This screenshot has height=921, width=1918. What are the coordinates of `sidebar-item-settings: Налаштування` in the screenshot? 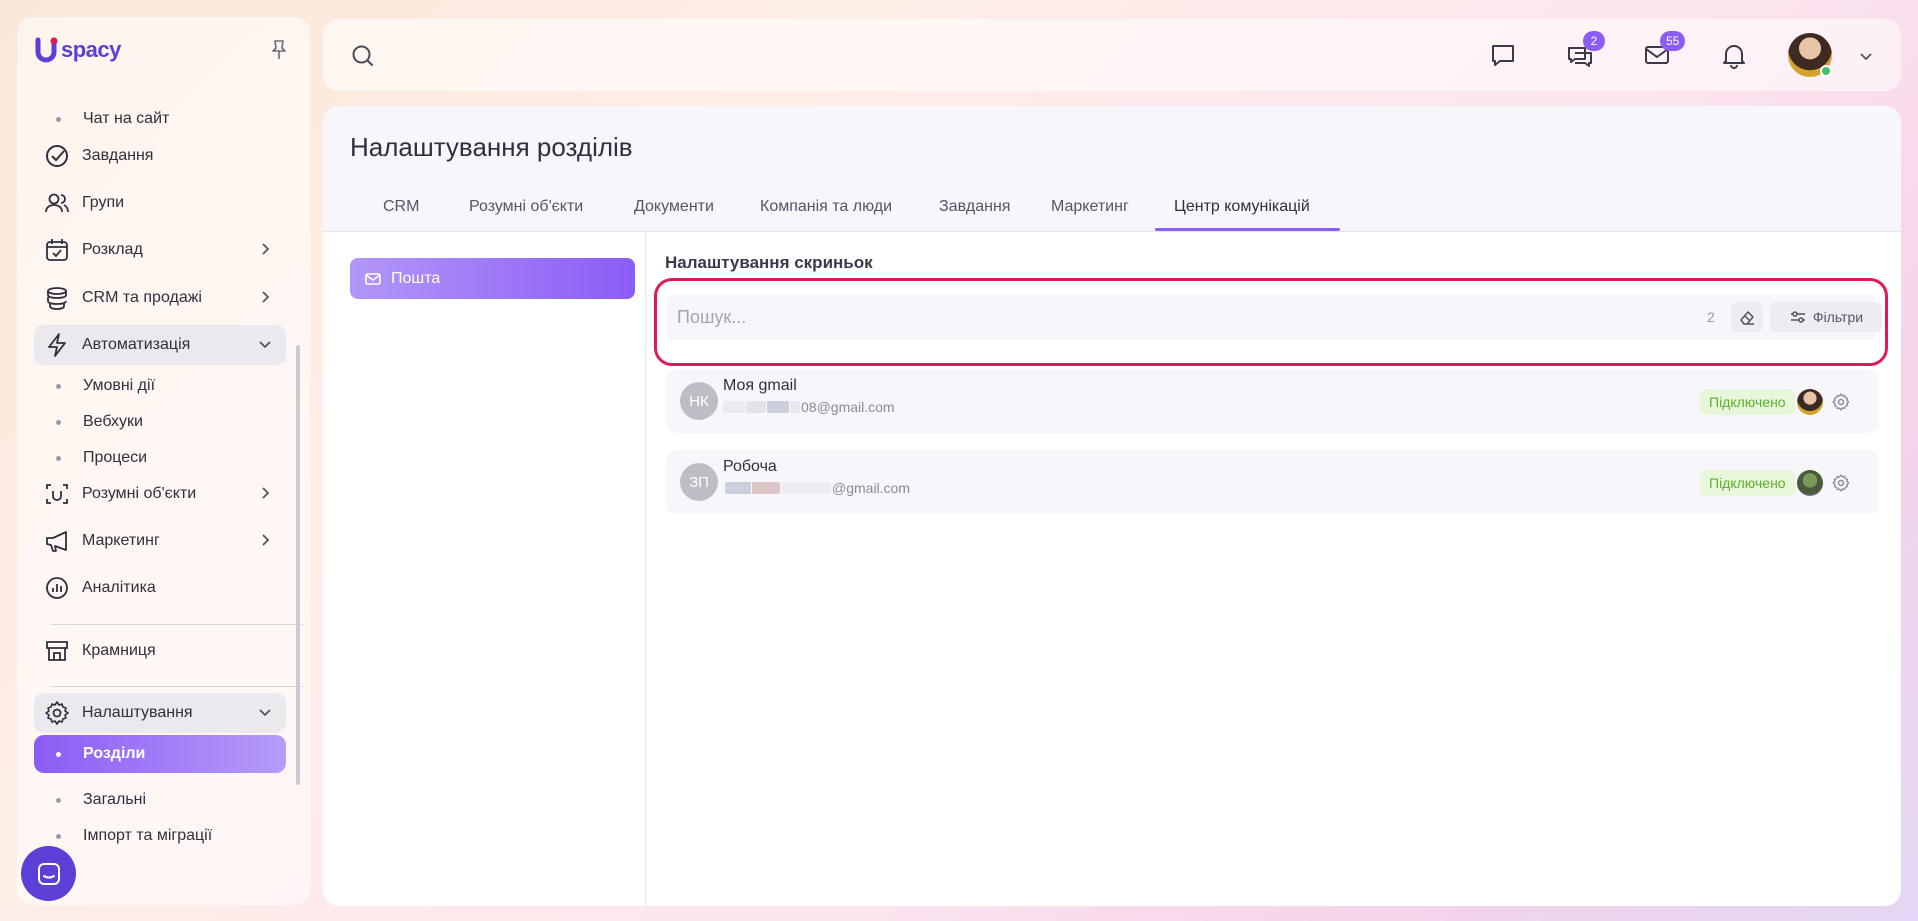 It's located at (160, 713).